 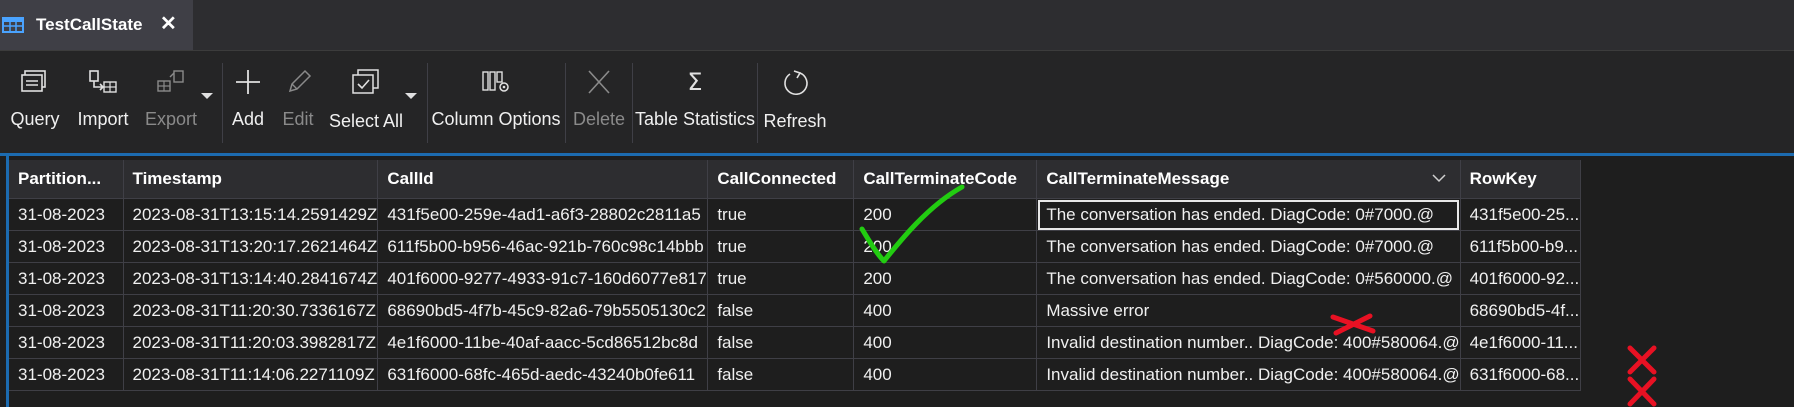 What do you see at coordinates (168, 24) in the screenshot?
I see `close-icon: ✕` at bounding box center [168, 24].